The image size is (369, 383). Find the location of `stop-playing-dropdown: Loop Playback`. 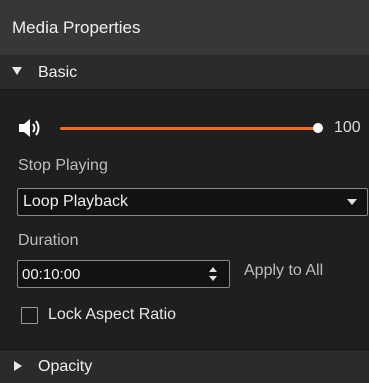

stop-playing-dropdown: Loop Playback is located at coordinates (192, 202).